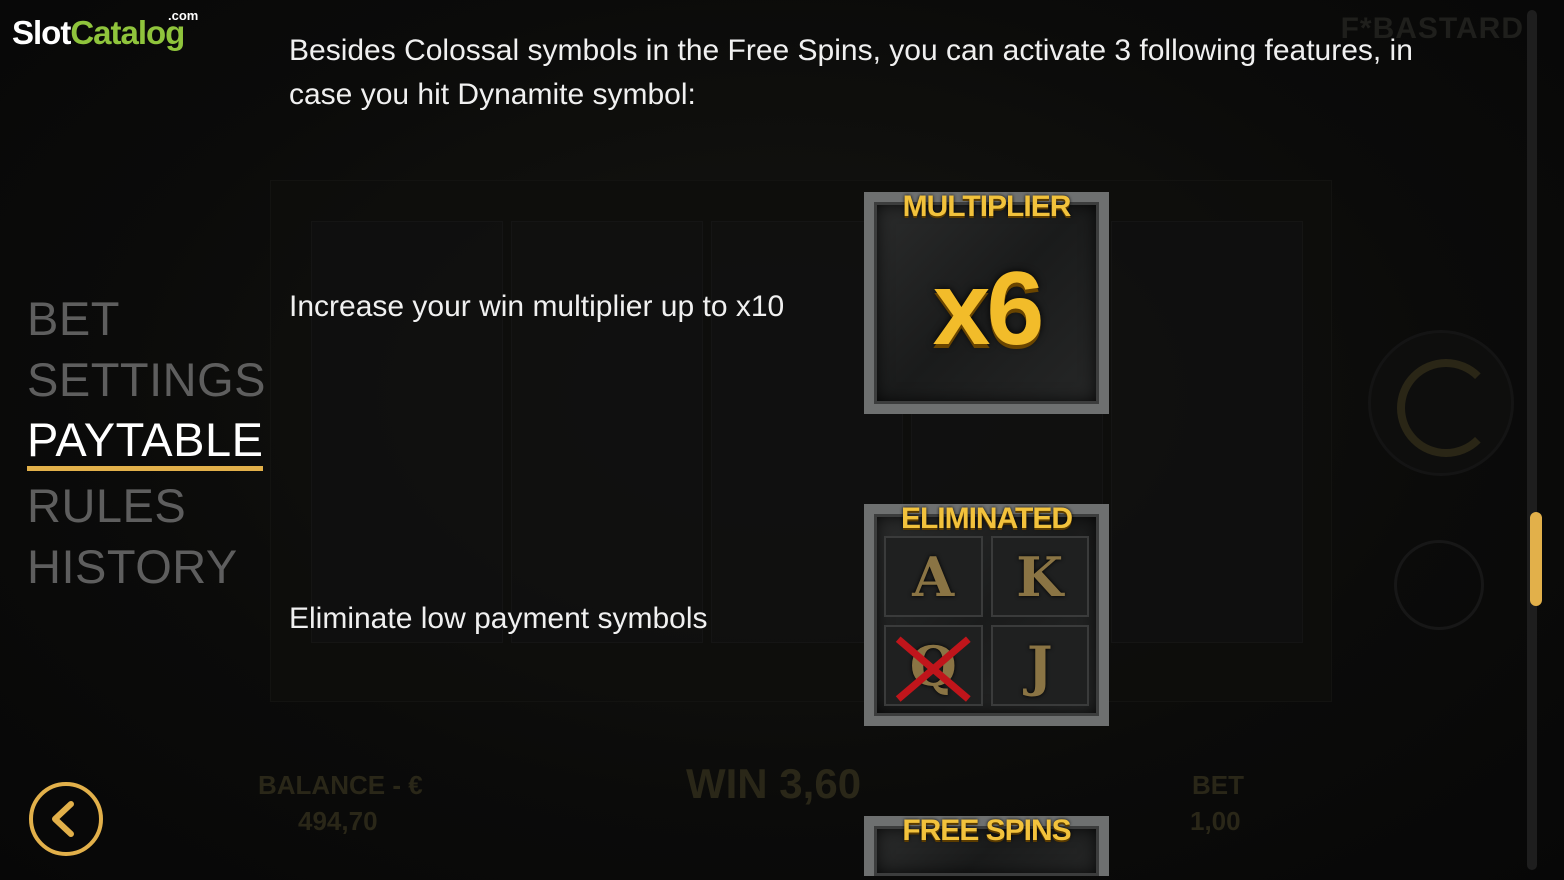 This screenshot has width=1564, height=880. Describe the element at coordinates (988, 309) in the screenshot. I see `multiplier-symbol-value: x6` at that location.